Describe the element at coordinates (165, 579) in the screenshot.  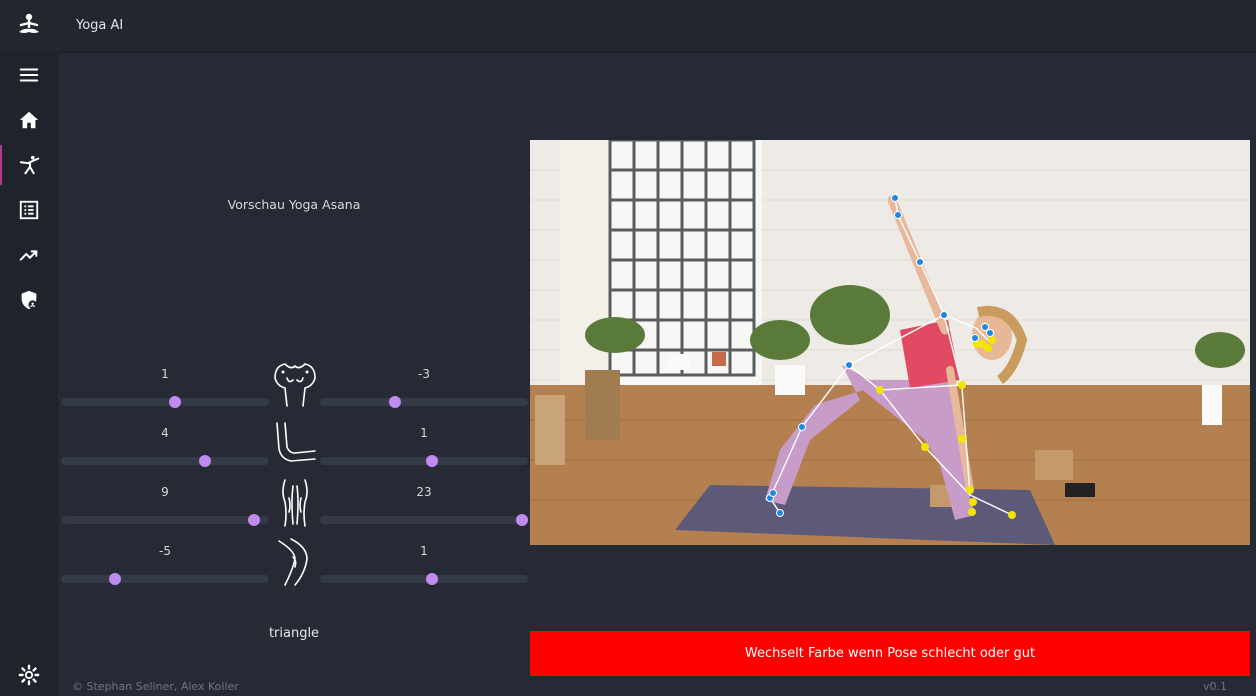
I see `slider-left-knee` at that location.